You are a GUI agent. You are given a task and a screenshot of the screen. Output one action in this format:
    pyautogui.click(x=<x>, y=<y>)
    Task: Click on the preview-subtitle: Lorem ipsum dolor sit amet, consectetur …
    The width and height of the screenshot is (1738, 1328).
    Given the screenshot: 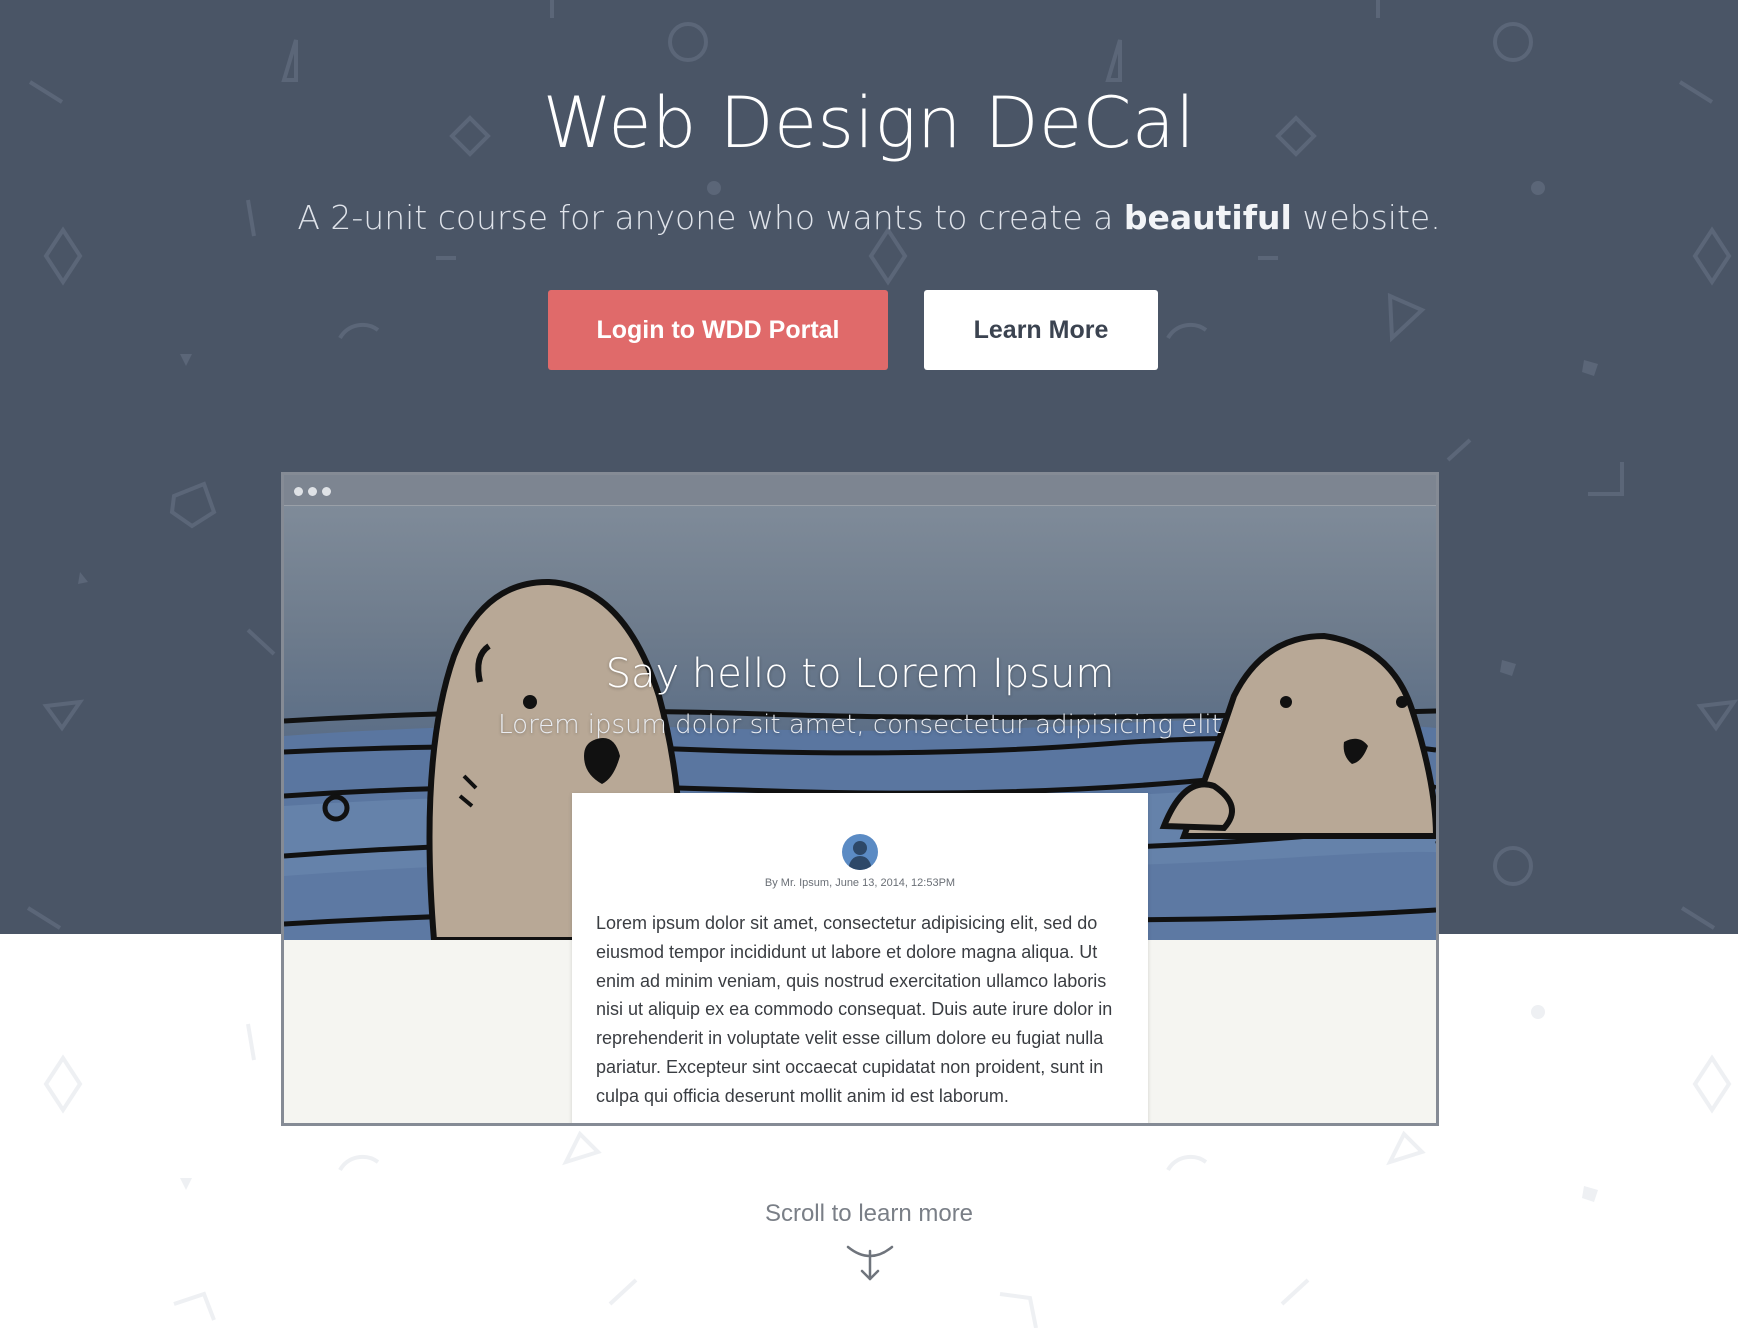 What is the action you would take?
    pyautogui.click(x=860, y=725)
    